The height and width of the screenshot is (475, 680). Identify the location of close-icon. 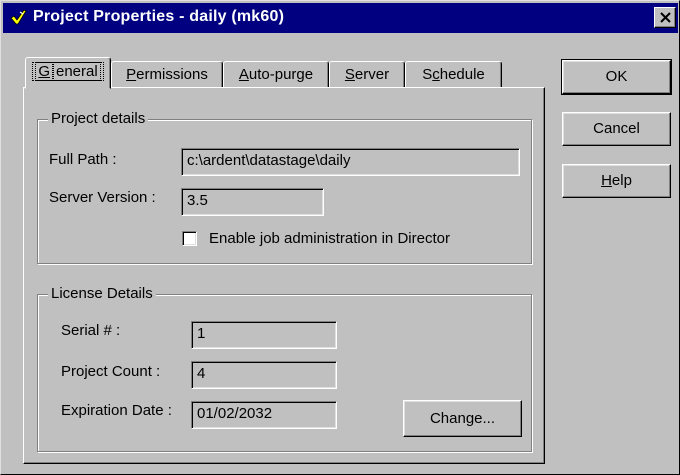
(665, 17).